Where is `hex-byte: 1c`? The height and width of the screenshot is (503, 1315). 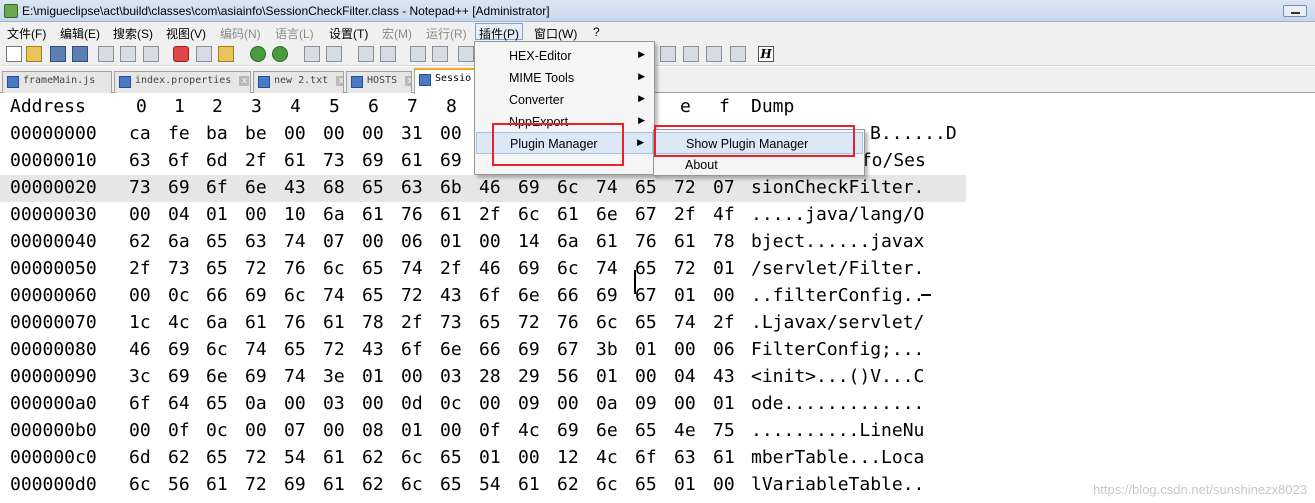
hex-byte: 1c is located at coordinates (140, 322).